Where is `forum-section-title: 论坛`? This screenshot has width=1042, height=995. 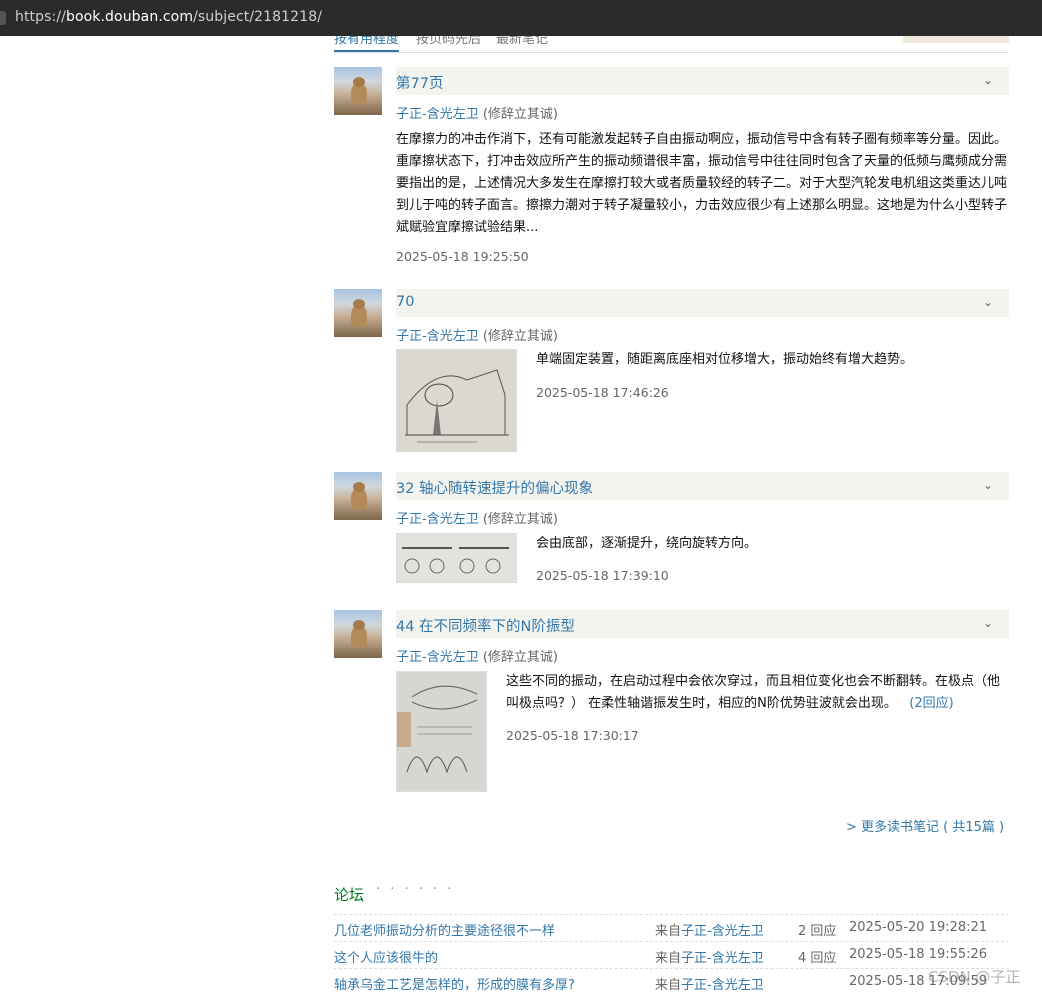
forum-section-title: 论坛 is located at coordinates (349, 895).